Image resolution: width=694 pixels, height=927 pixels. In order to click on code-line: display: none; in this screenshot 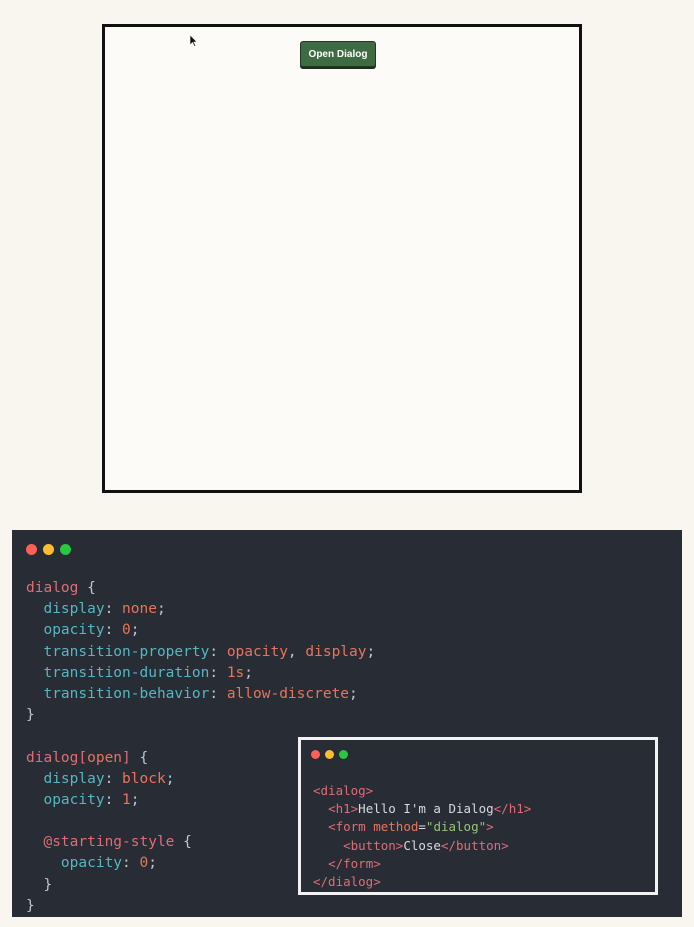, I will do `click(104, 609)`.